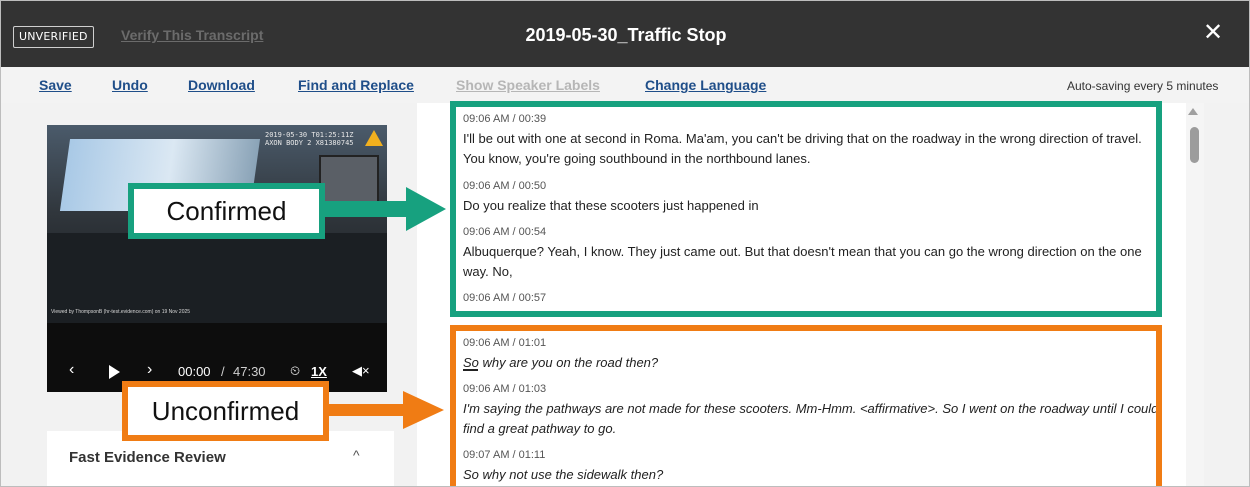 Image resolution: width=1250 pixels, height=487 pixels. I want to click on unconfirmed-arrow-icon, so click(385, 410).